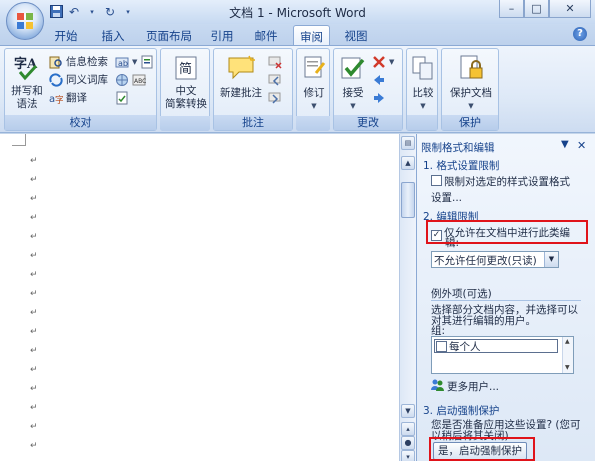 The width and height of the screenshot is (595, 461). Describe the element at coordinates (441, 346) in the screenshot. I see `group-everyone-checkbox` at that location.